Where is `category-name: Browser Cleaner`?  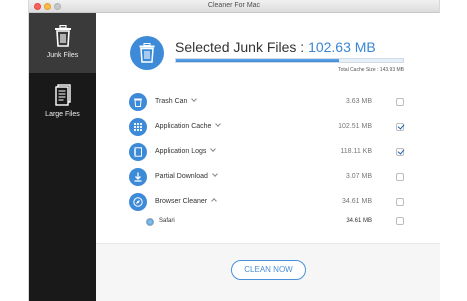
category-name: Browser Cleaner is located at coordinates (181, 201).